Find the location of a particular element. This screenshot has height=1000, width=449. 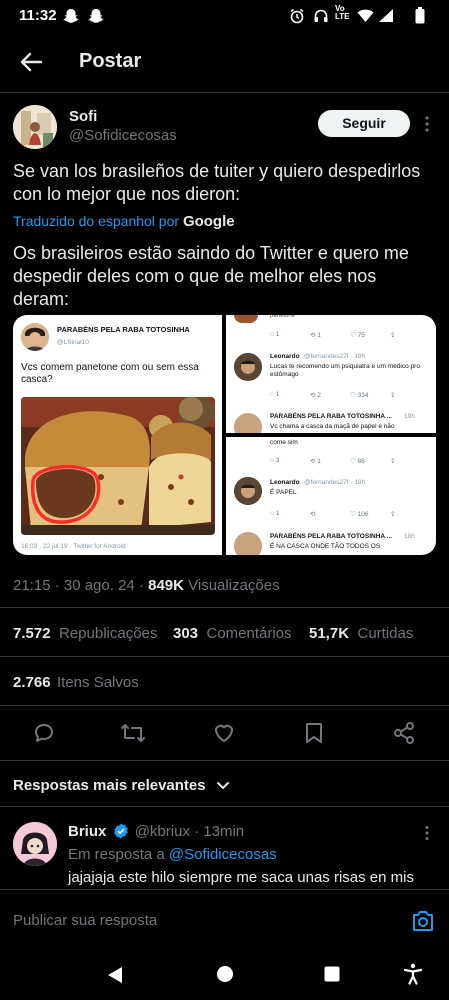

triangle-back-icon is located at coordinates (115, 975).